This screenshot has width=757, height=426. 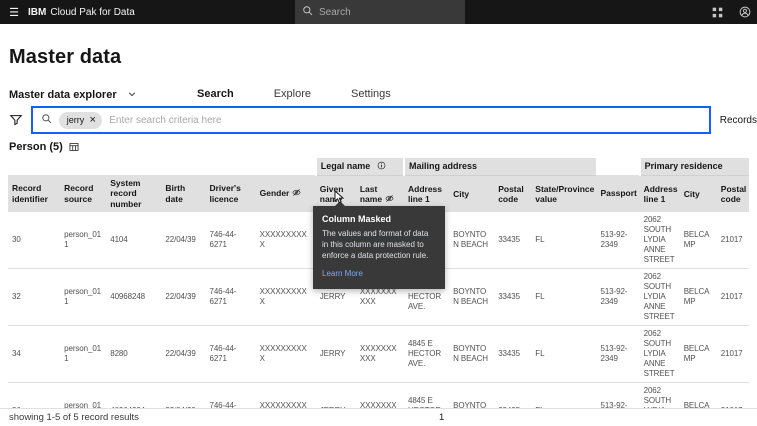 I want to click on tooltip-title: Column Masked, so click(x=357, y=219).